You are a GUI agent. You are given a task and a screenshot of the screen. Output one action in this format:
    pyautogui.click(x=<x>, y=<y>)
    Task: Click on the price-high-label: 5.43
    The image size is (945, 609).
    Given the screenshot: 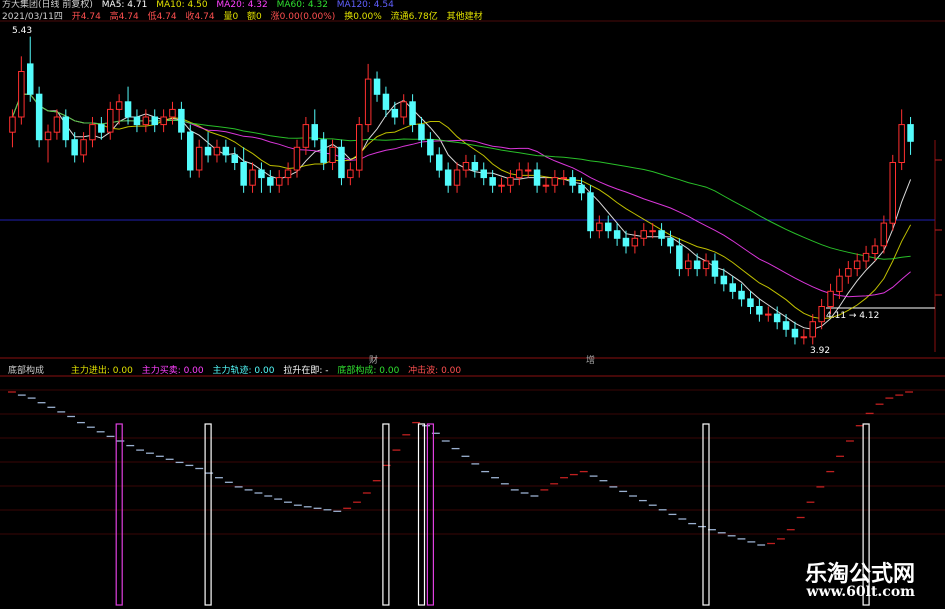 What is the action you would take?
    pyautogui.click(x=22, y=31)
    